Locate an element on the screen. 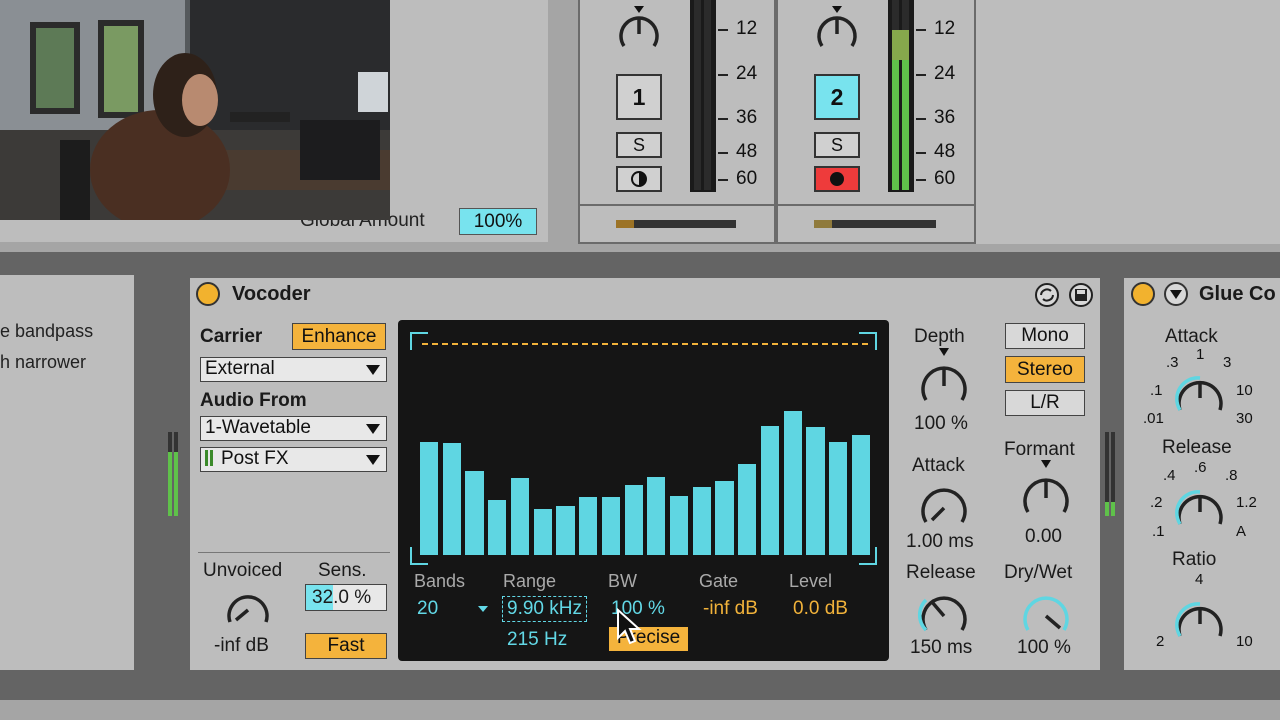 Image resolution: width=1280 pixels, height=720 pixels. audio-from-value: 1-Wavetable is located at coordinates (258, 427).